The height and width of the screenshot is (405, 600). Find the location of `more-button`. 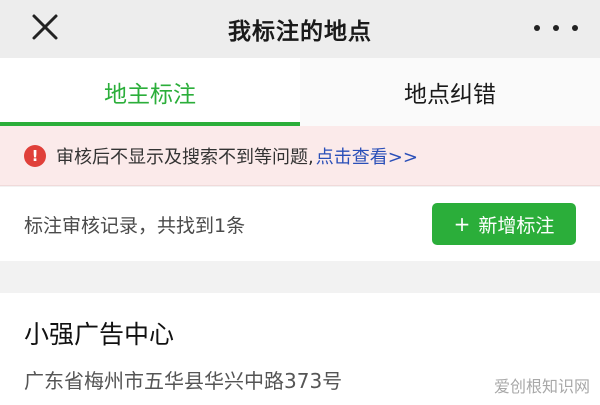

more-button is located at coordinates (556, 28).